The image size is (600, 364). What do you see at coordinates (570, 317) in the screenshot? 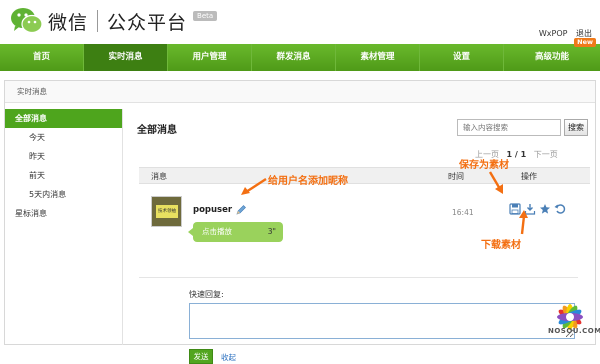
I see `peacock-watermark-logo` at bounding box center [570, 317].